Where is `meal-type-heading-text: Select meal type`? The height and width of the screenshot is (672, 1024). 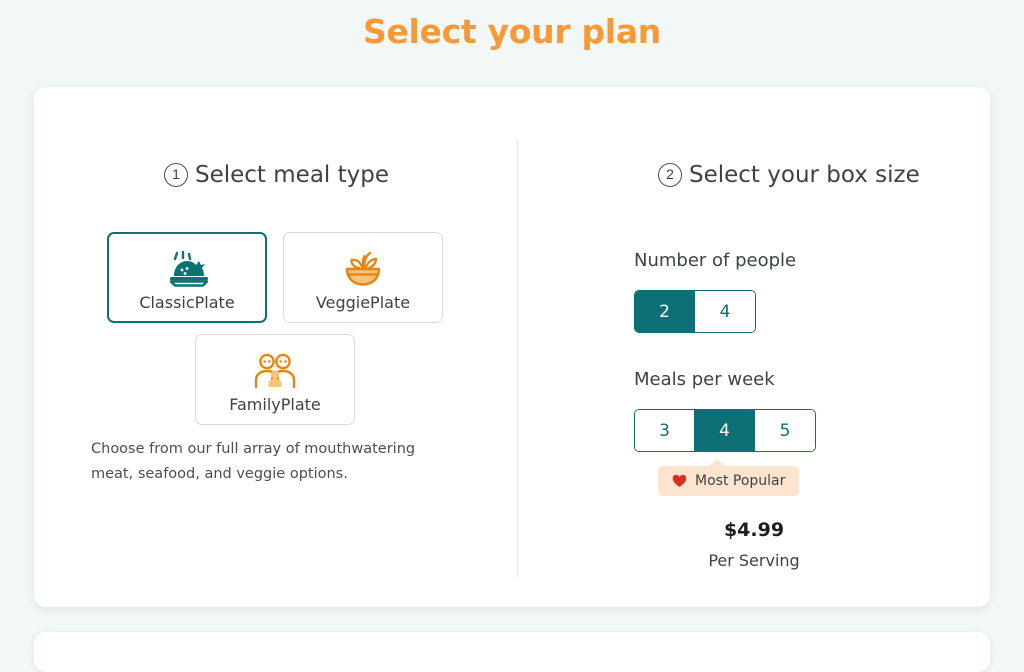 meal-type-heading-text: Select meal type is located at coordinates (292, 175).